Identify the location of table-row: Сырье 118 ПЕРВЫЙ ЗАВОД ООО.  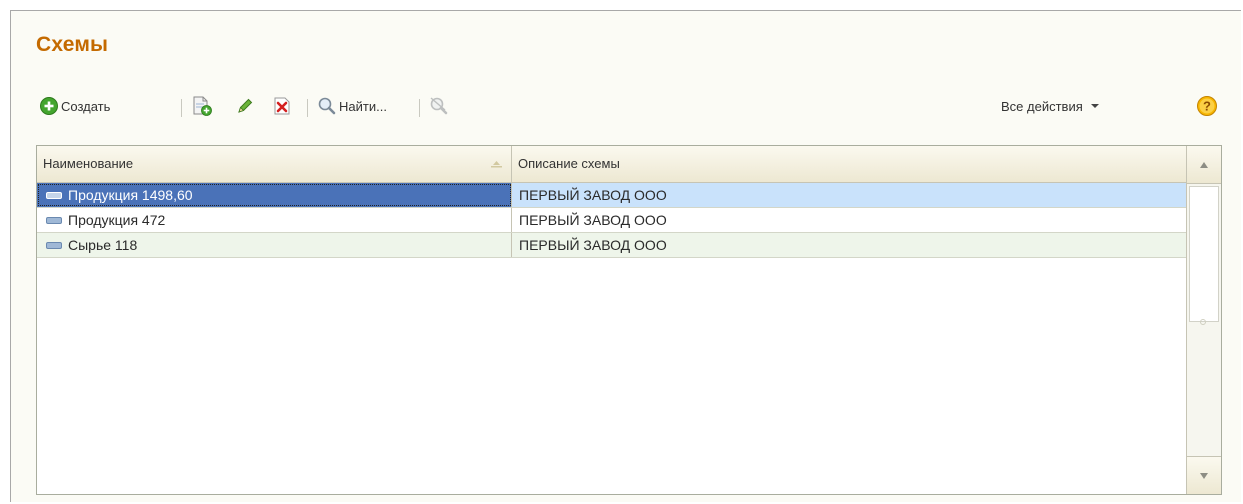
(612, 245).